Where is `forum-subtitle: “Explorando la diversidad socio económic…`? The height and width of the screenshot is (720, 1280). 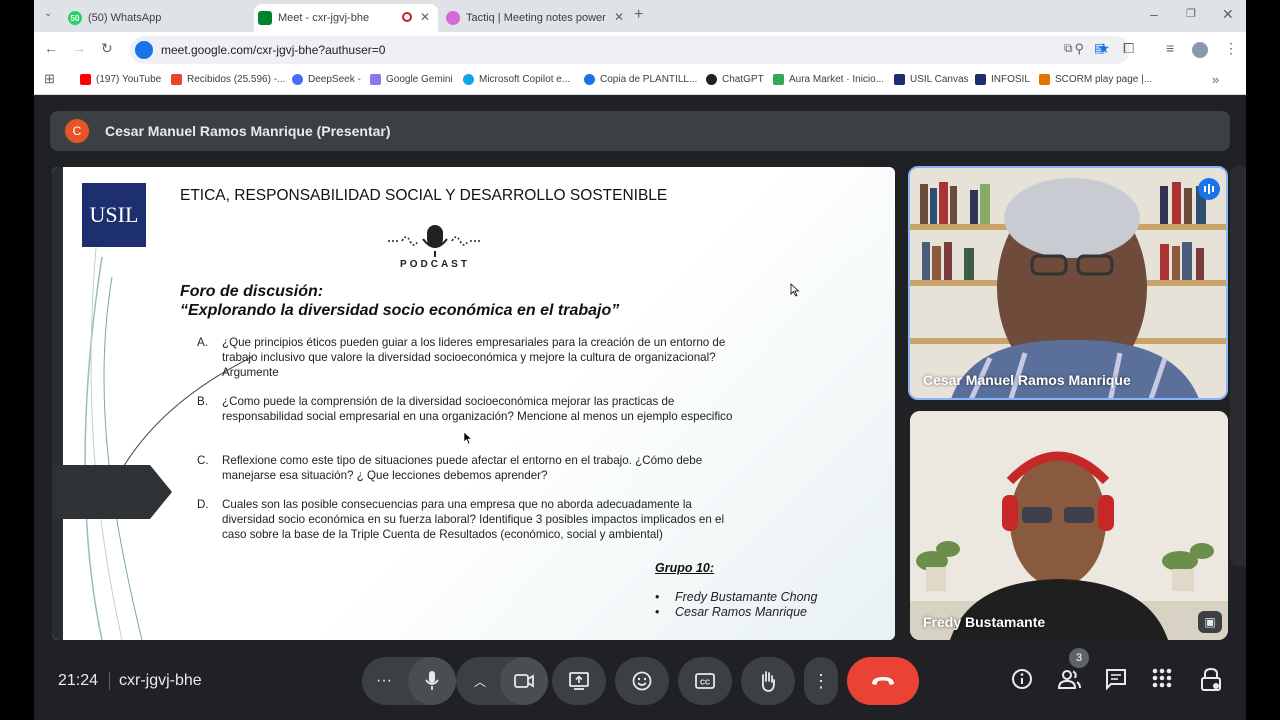 forum-subtitle: “Explorando la diversidad socio económic… is located at coordinates (400, 310).